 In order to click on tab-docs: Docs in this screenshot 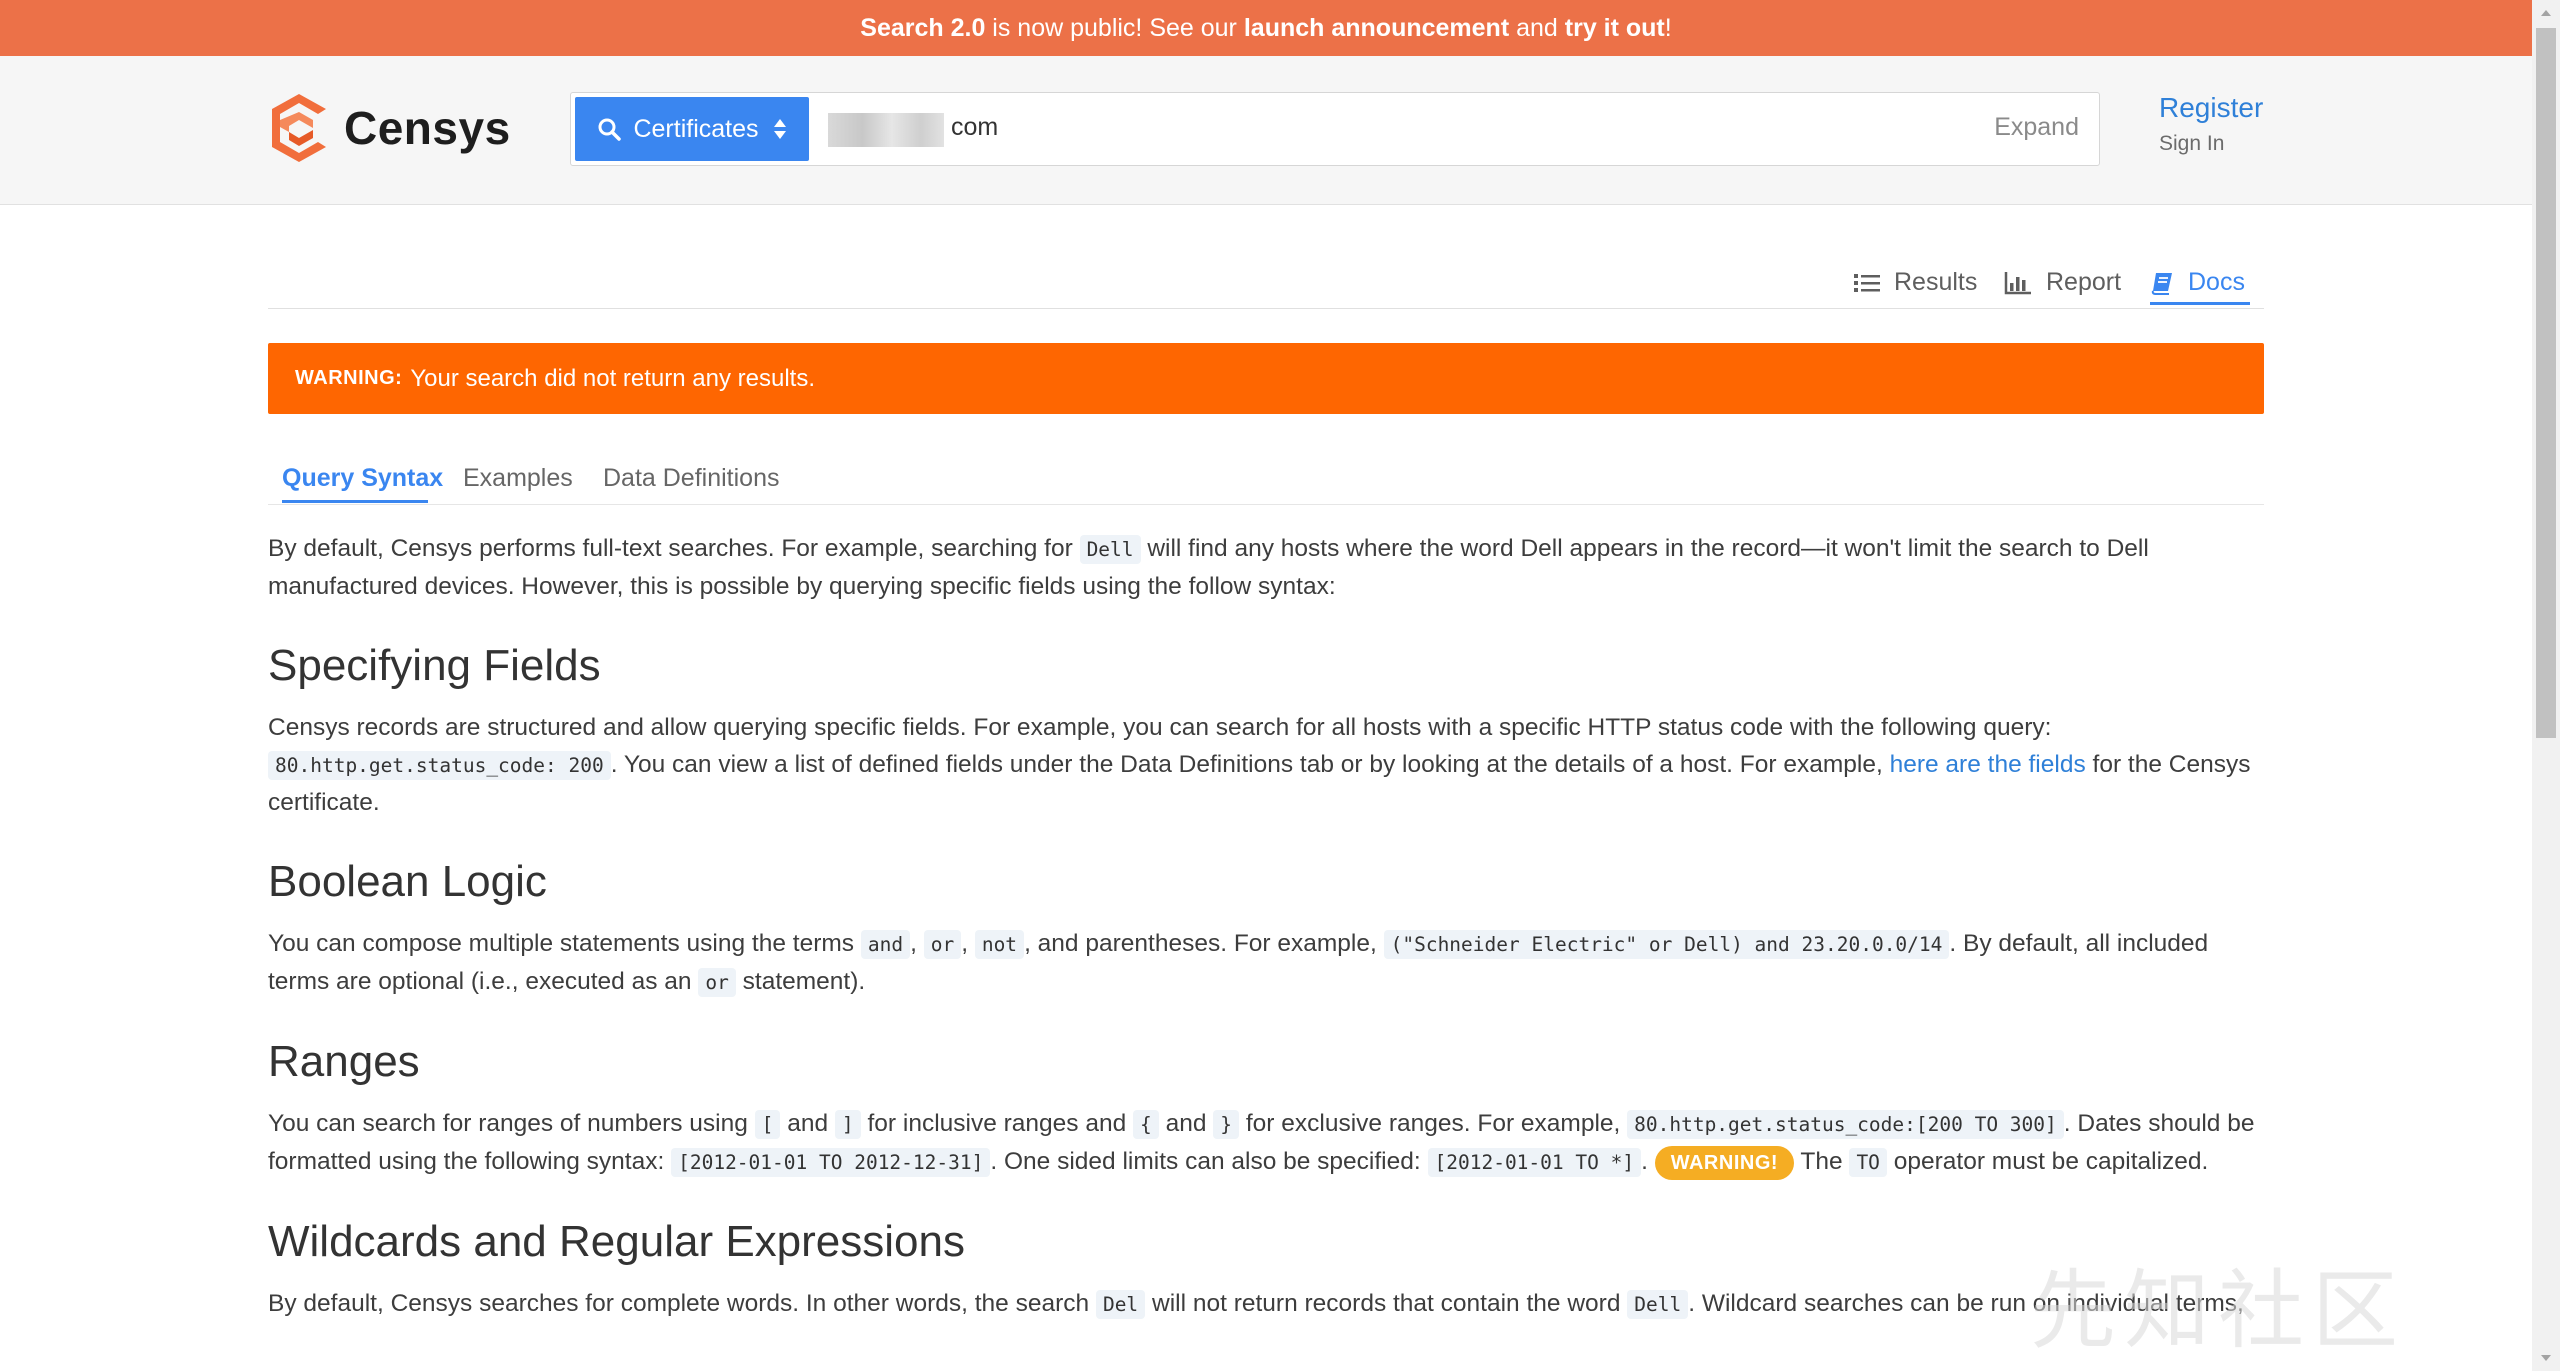, I will do `click(2197, 282)`.